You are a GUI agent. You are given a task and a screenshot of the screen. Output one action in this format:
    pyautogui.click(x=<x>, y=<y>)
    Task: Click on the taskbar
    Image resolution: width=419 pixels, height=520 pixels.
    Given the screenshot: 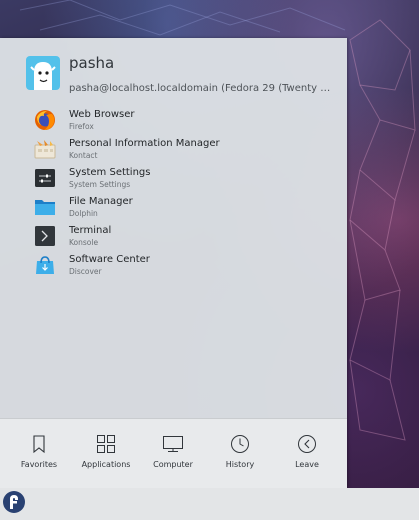 What is the action you would take?
    pyautogui.click(x=209, y=504)
    